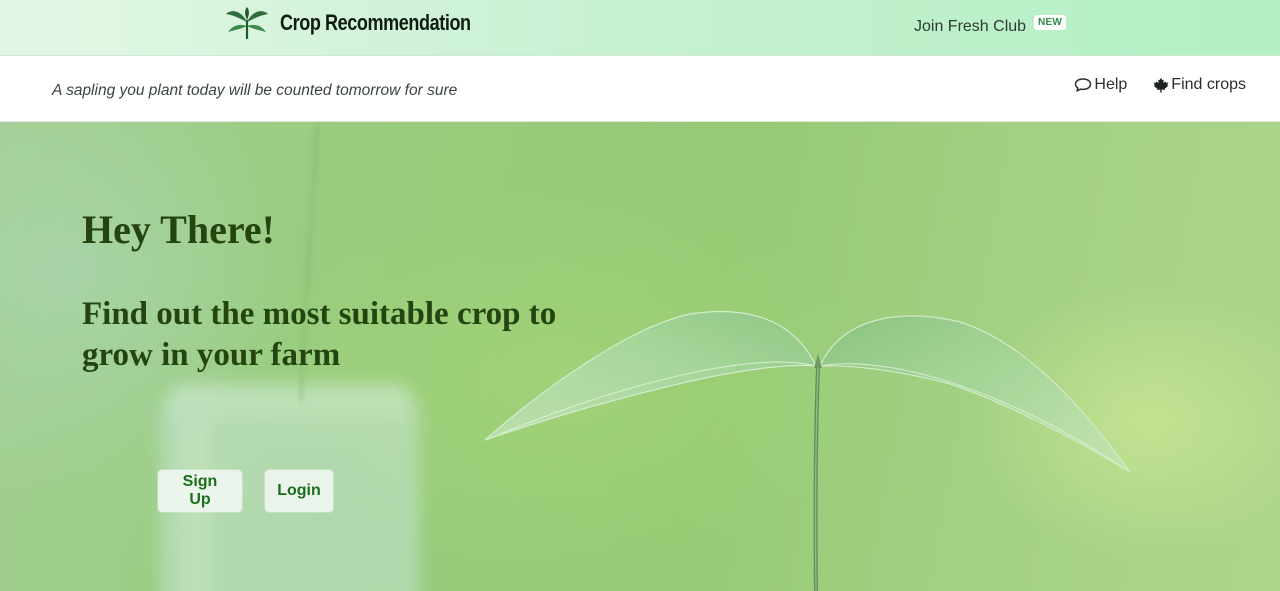  I want to click on login-button: Login, so click(299, 491).